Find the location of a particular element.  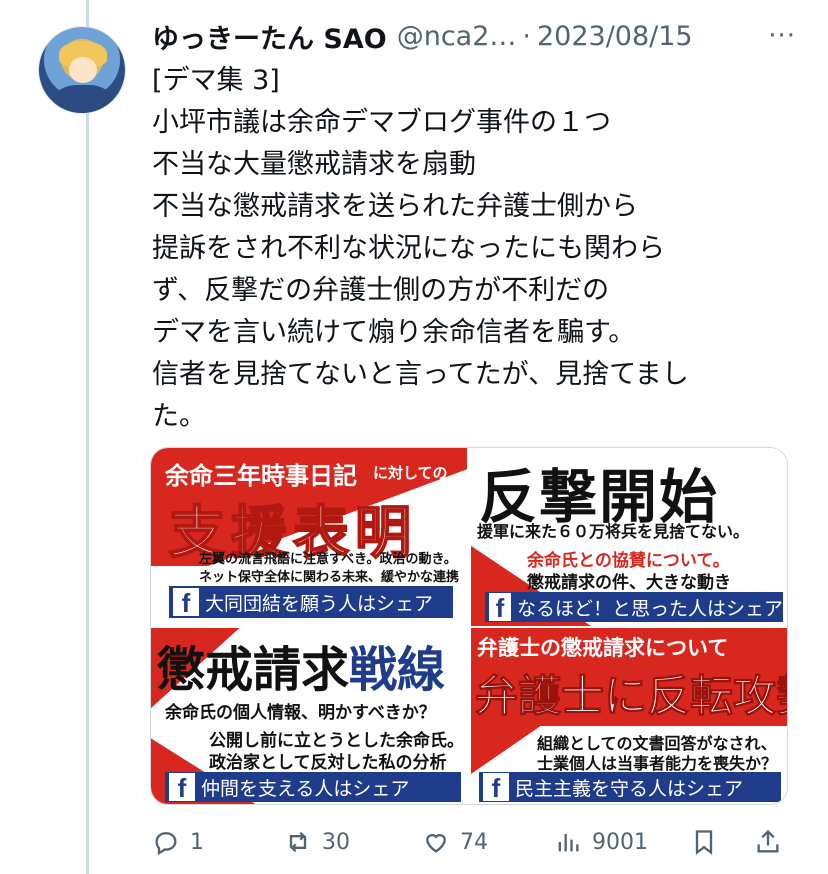

tile1-top: 余命三年時事日記 is located at coordinates (261, 476).